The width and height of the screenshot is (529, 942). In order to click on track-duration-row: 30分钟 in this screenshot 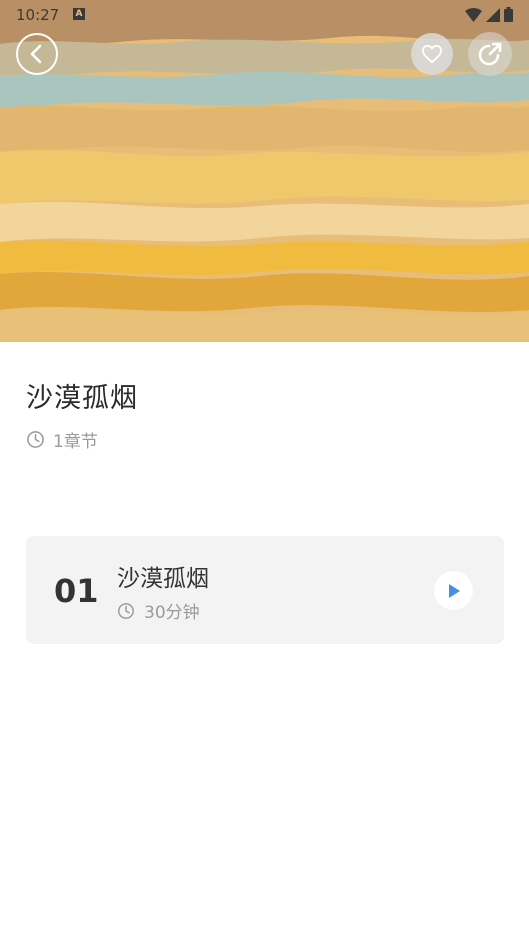, I will do `click(158, 610)`.